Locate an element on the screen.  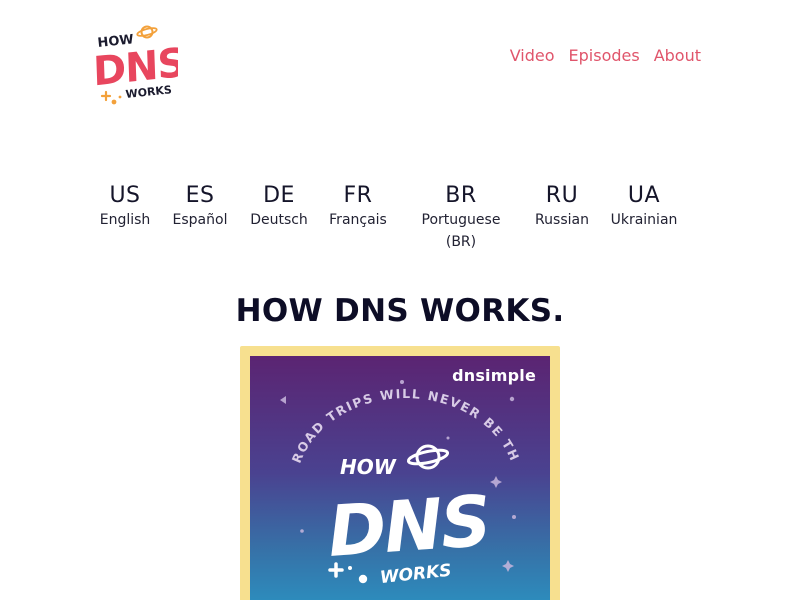
nav-link-episodes: Episodes is located at coordinates (604, 56).